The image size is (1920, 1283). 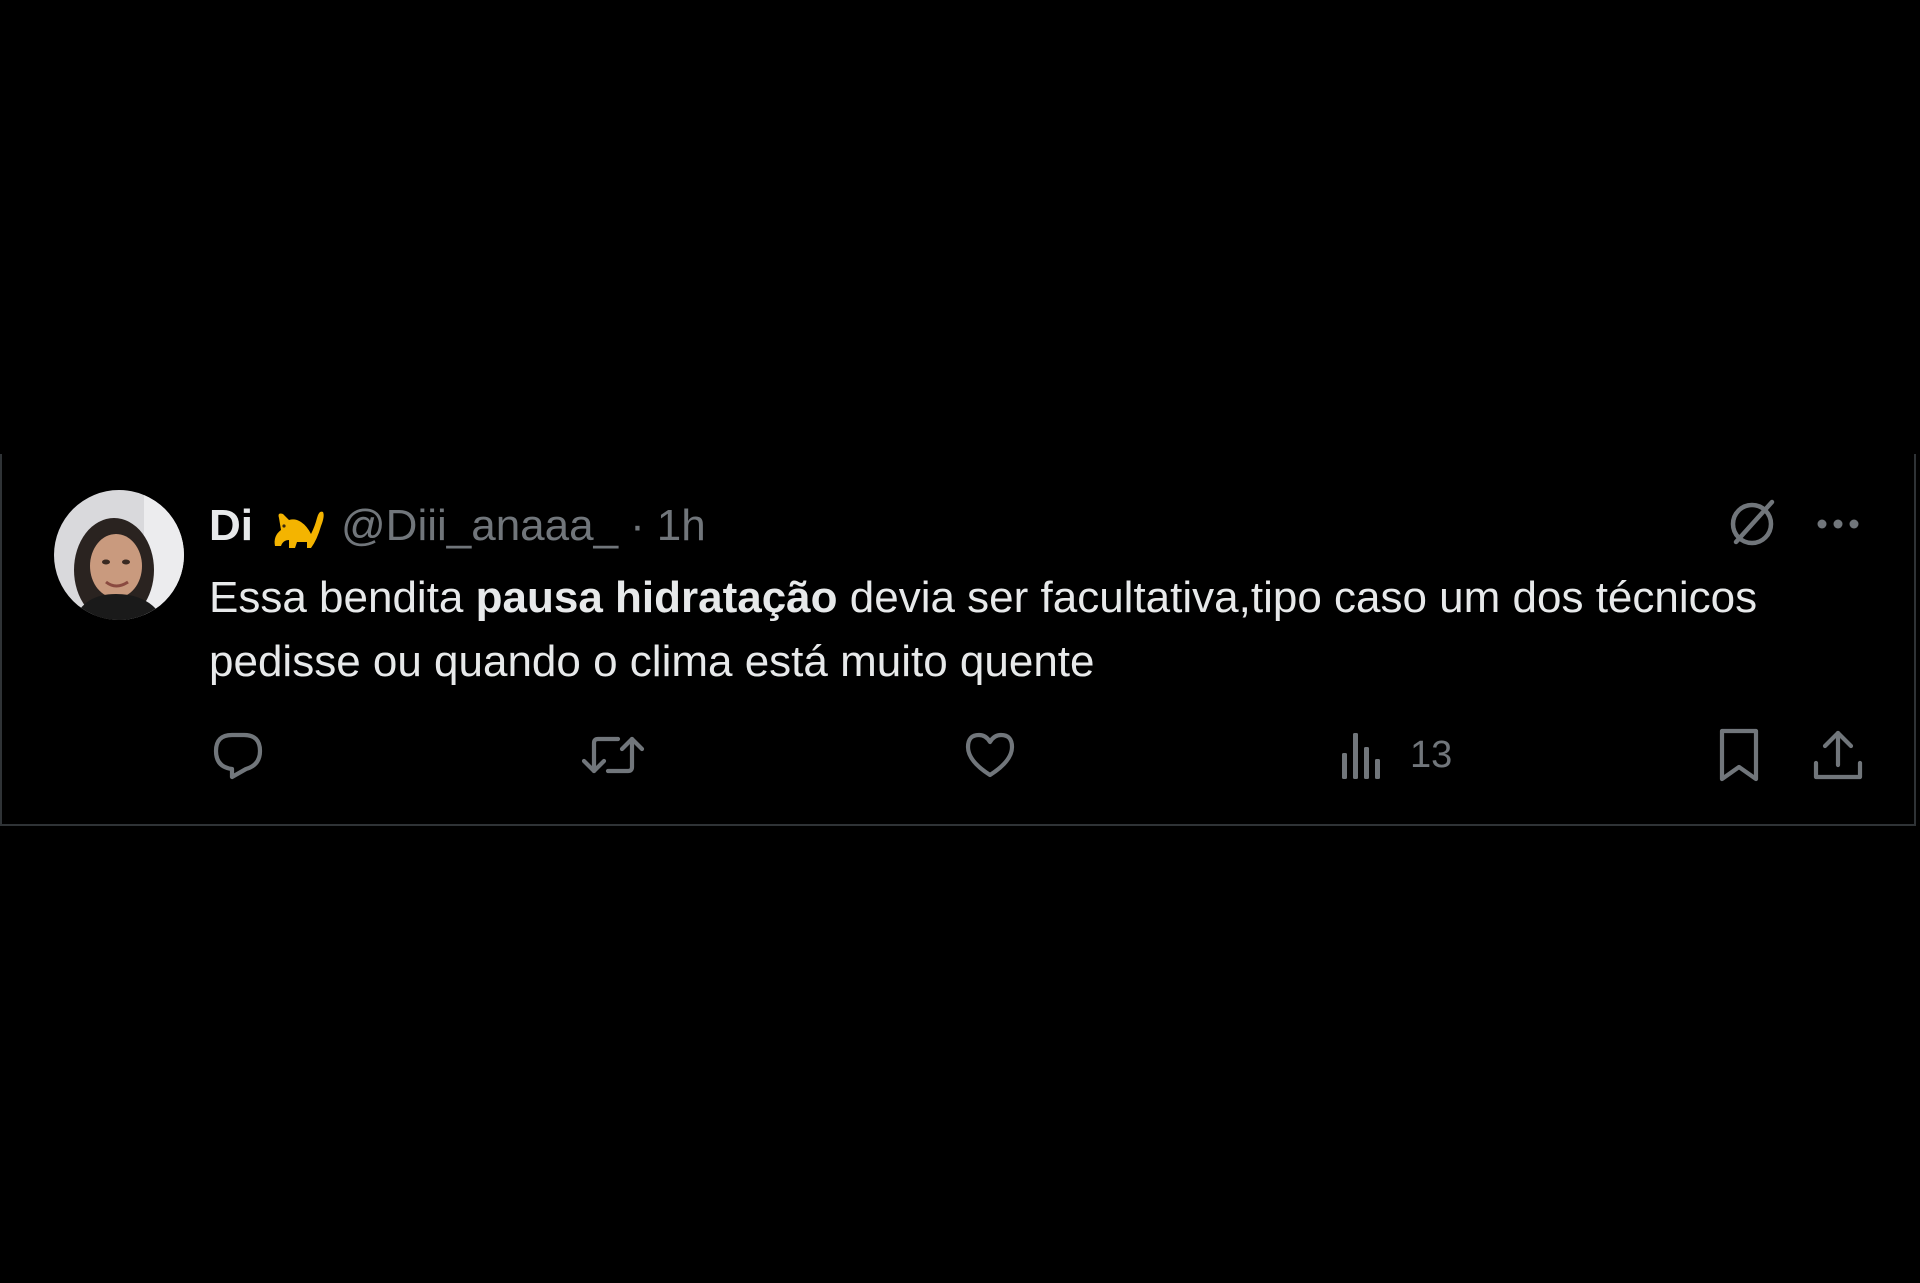 I want to click on cat-emoji-icon, so click(x=297, y=526).